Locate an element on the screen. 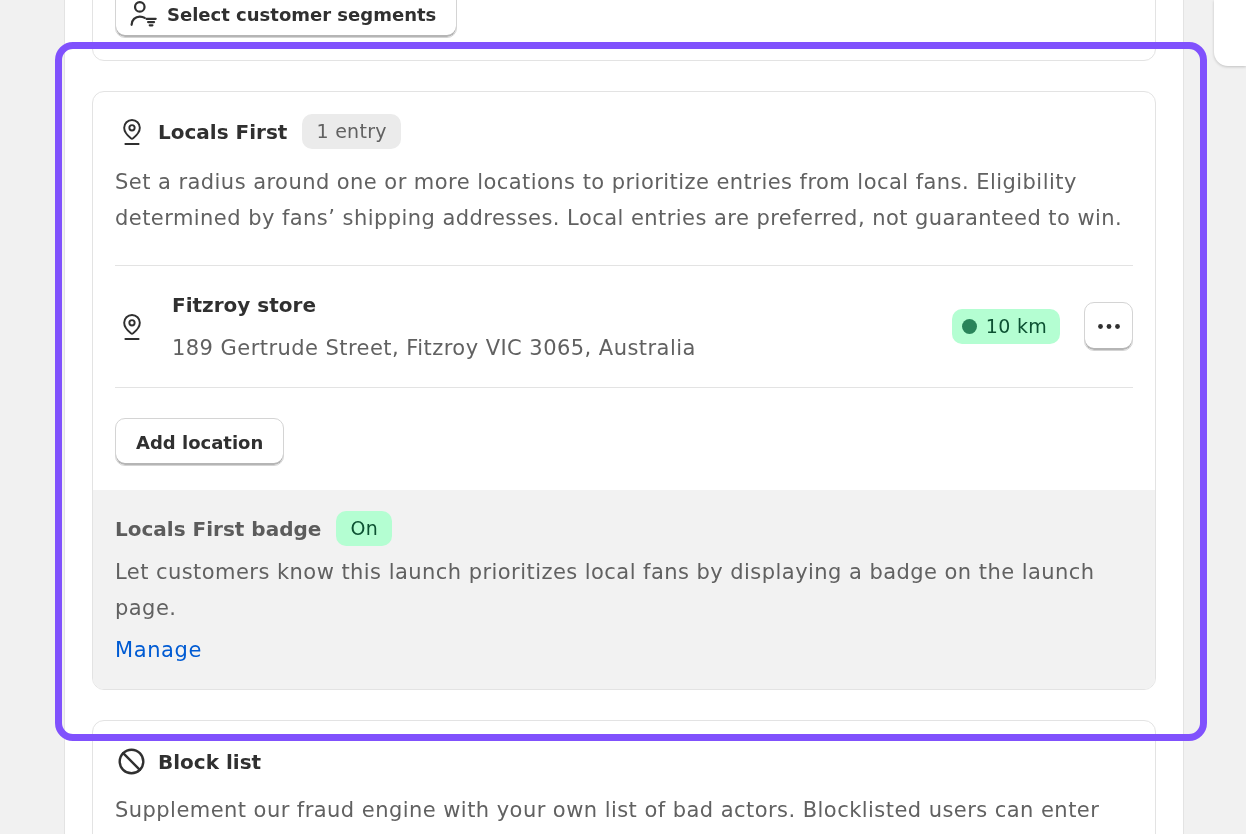 The image size is (1246, 834). status-badge: On is located at coordinates (364, 528).